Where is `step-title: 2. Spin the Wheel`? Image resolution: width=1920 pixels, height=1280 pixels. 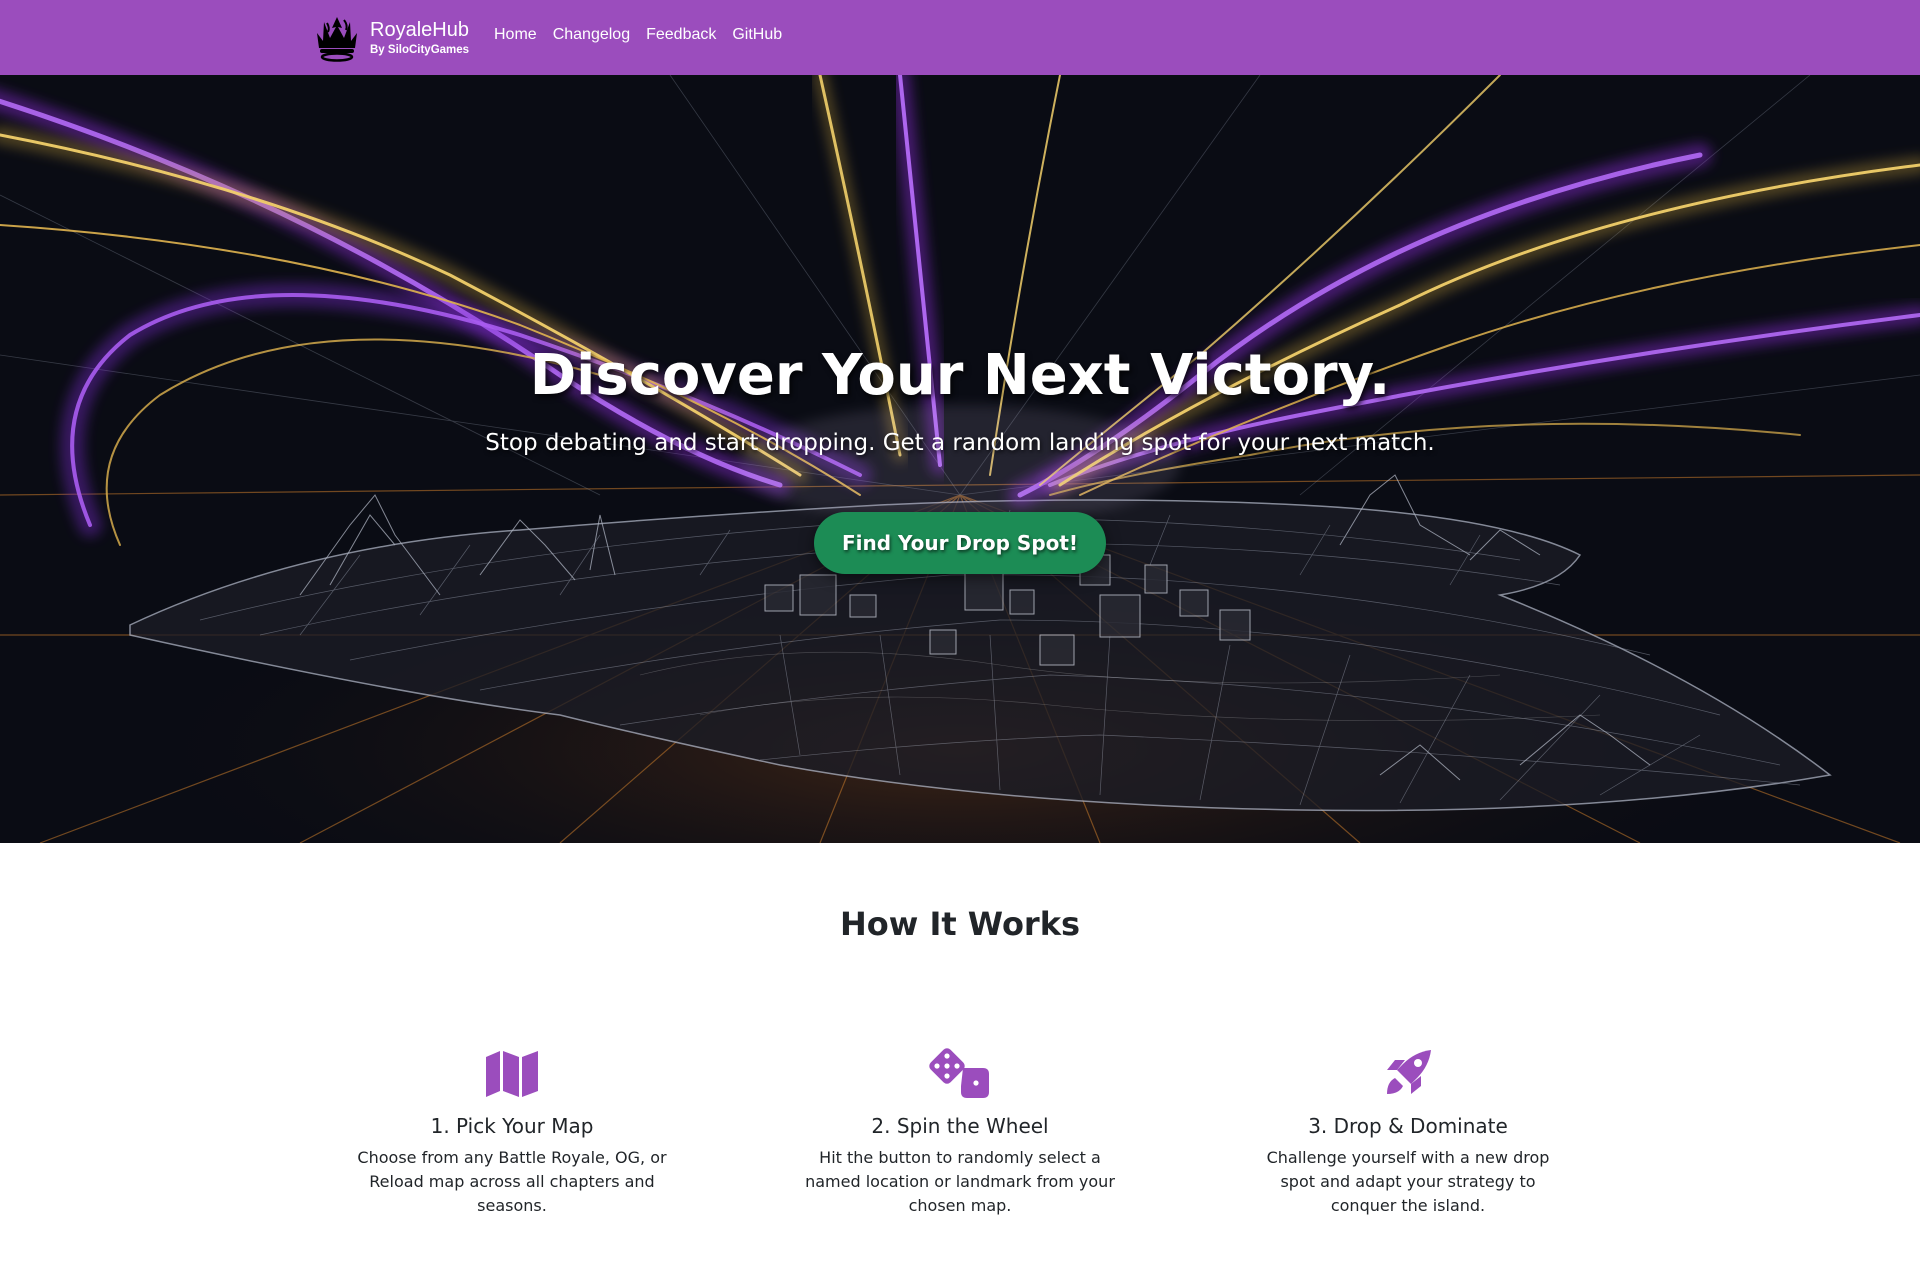
step-title: 2. Spin the Wheel is located at coordinates (960, 1126).